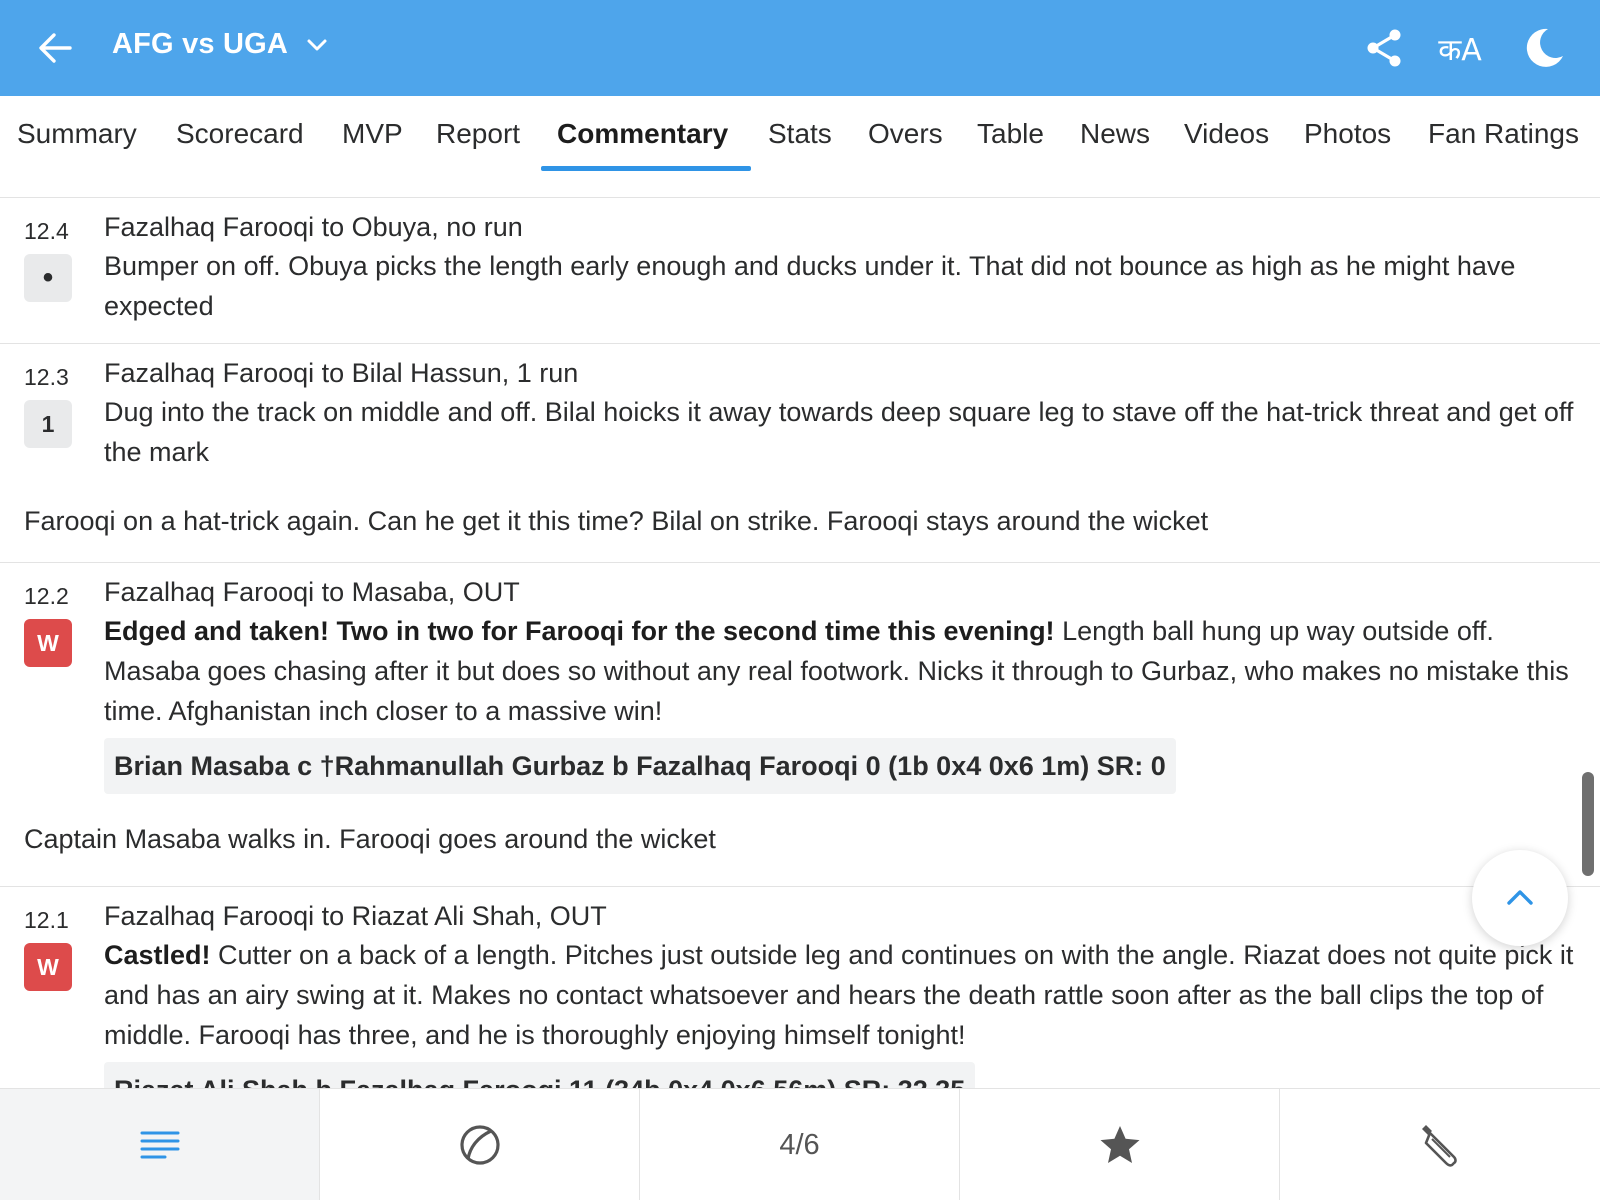 Image resolution: width=1600 pixels, height=1200 pixels. Describe the element at coordinates (1503, 134) in the screenshot. I see `tab-fan-ratings: Fan Ratings` at that location.